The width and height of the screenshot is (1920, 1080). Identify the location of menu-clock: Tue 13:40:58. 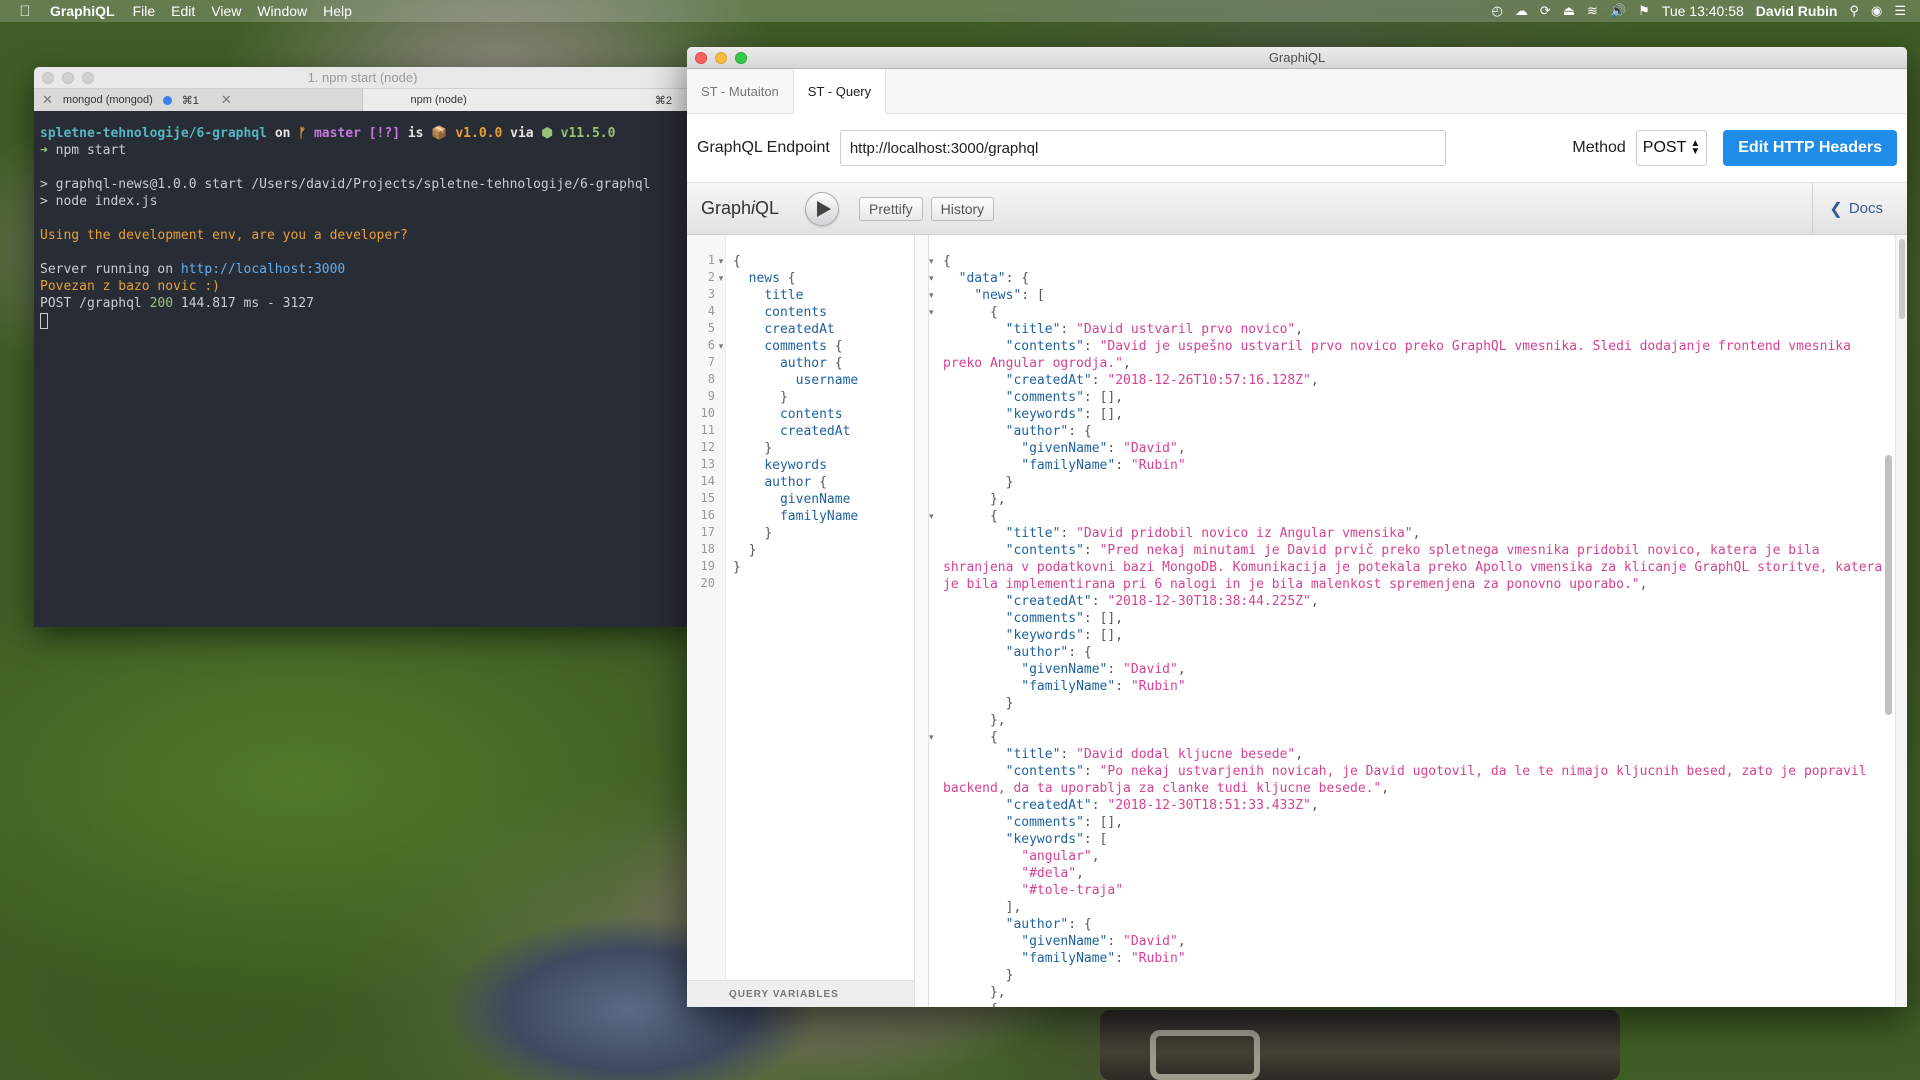
(1703, 11).